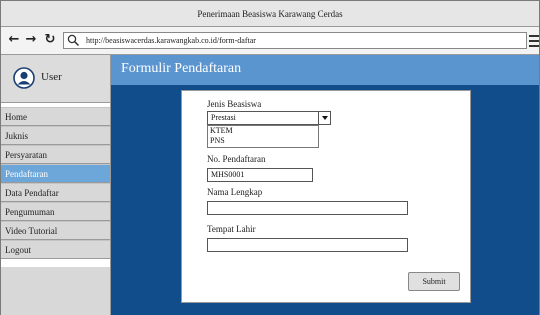  Describe the element at coordinates (236, 159) in the screenshot. I see `no-pendaftaran-label: No. Pendaftaran` at that location.